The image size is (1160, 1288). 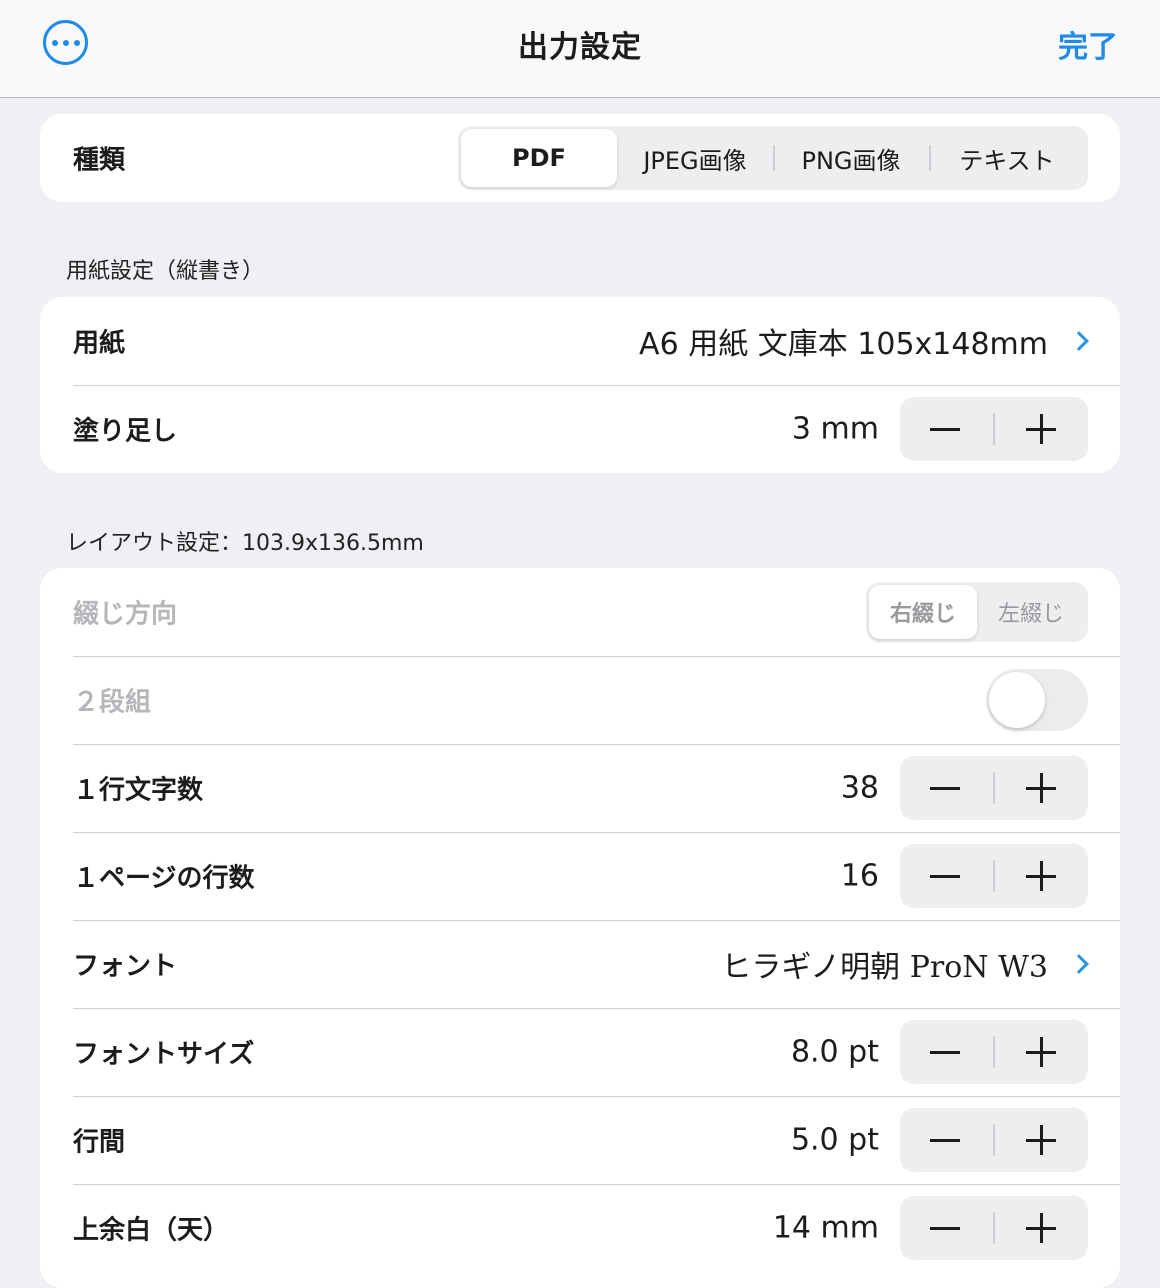 I want to click on type-row: 種類 PDF JPEG画像 PNG画像 テキスト, so click(x=580, y=158).